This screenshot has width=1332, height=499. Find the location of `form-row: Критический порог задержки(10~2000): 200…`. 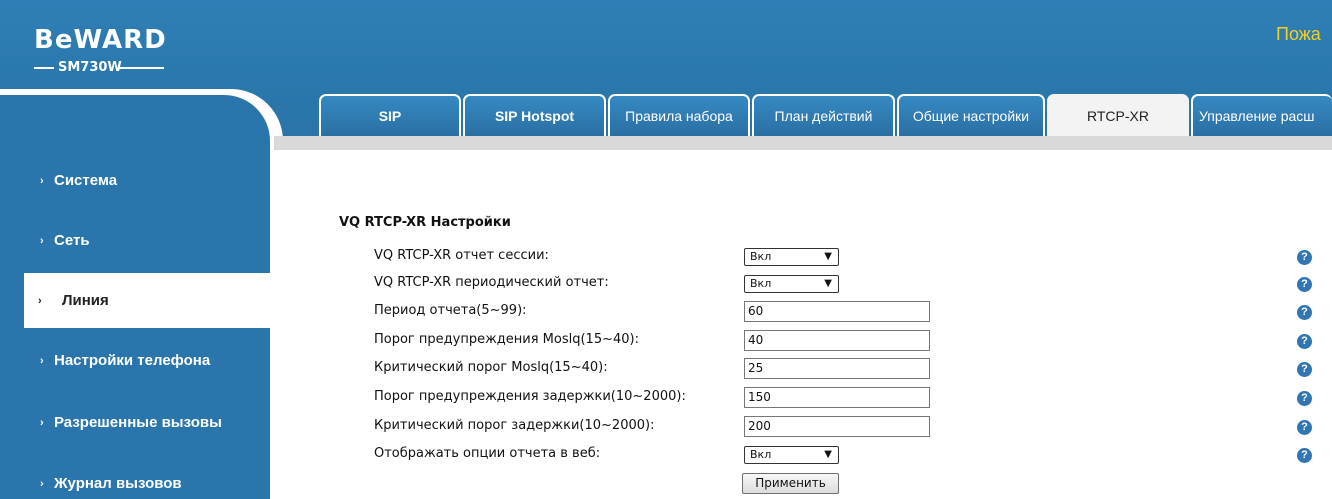

form-row: Критический порог задержки(10~2000): 200… is located at coordinates (666, 428).